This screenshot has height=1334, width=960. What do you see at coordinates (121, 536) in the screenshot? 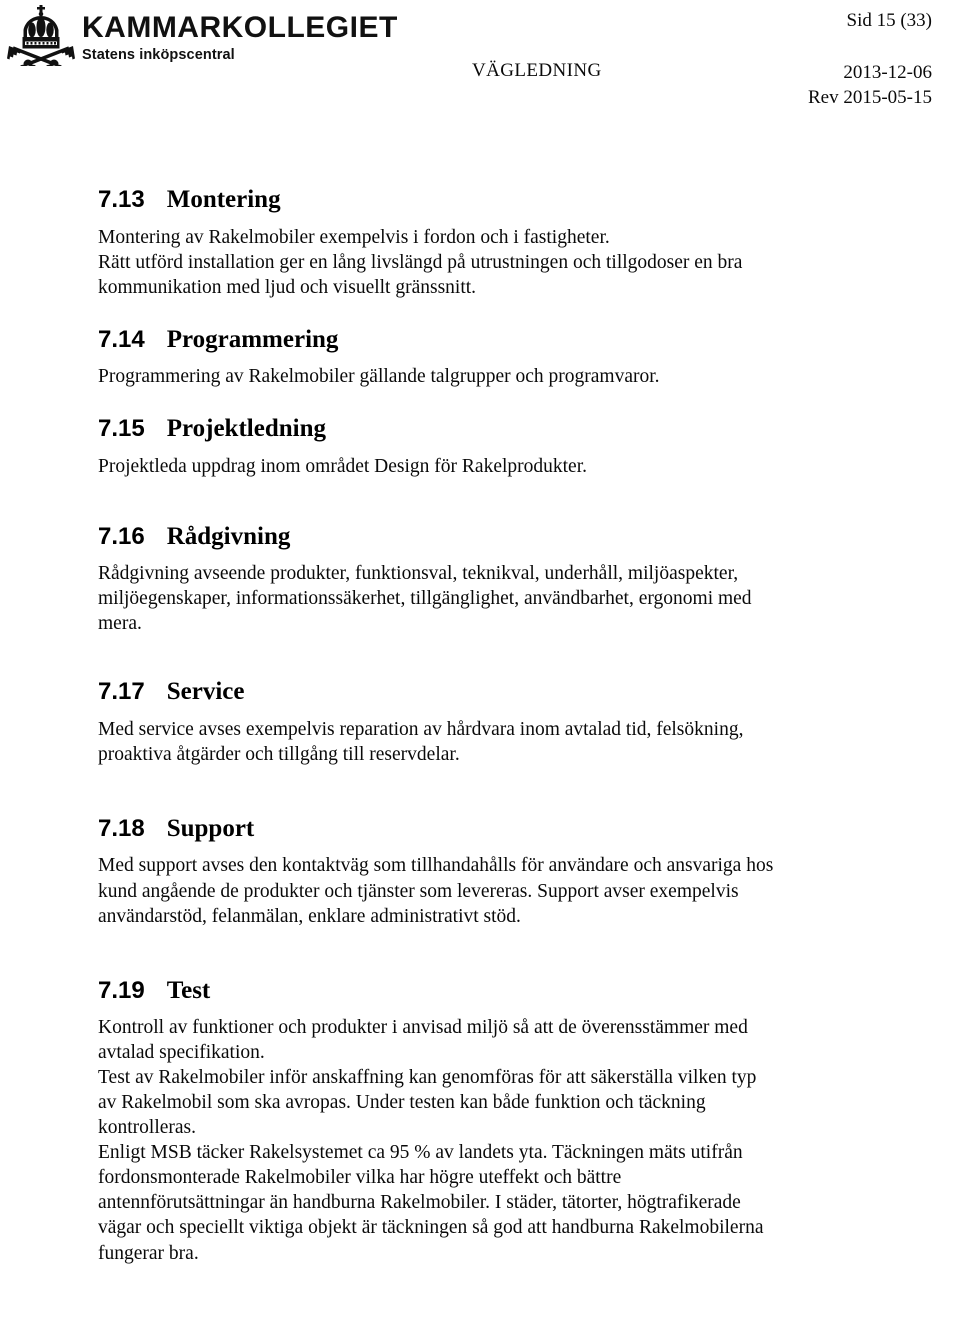
I see `section-number: 7.16` at bounding box center [121, 536].